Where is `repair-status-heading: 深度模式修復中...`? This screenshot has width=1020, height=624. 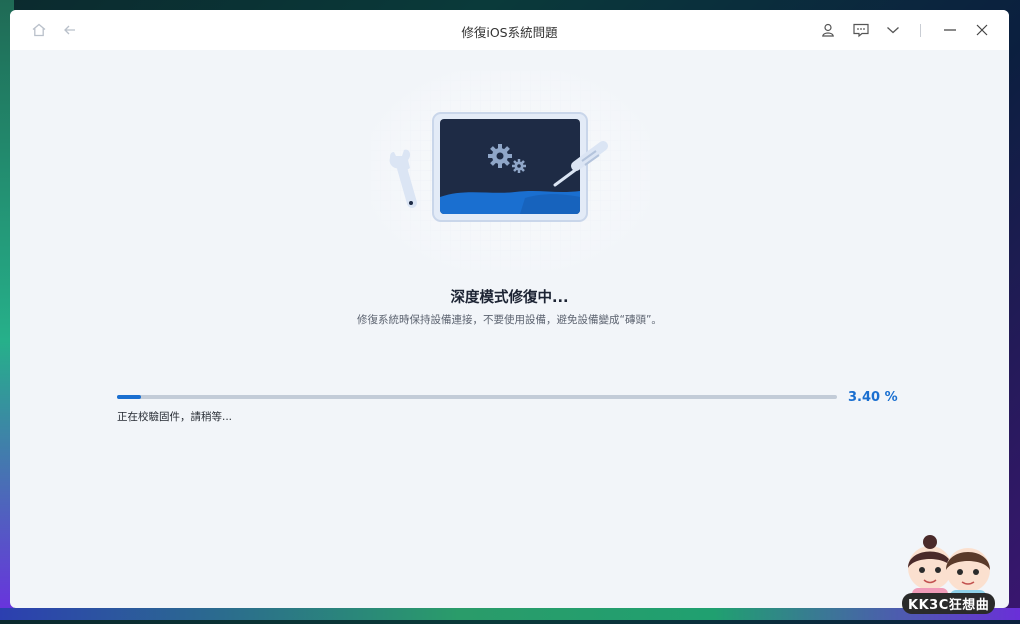
repair-status-heading: 深度模式修復中... is located at coordinates (509, 298).